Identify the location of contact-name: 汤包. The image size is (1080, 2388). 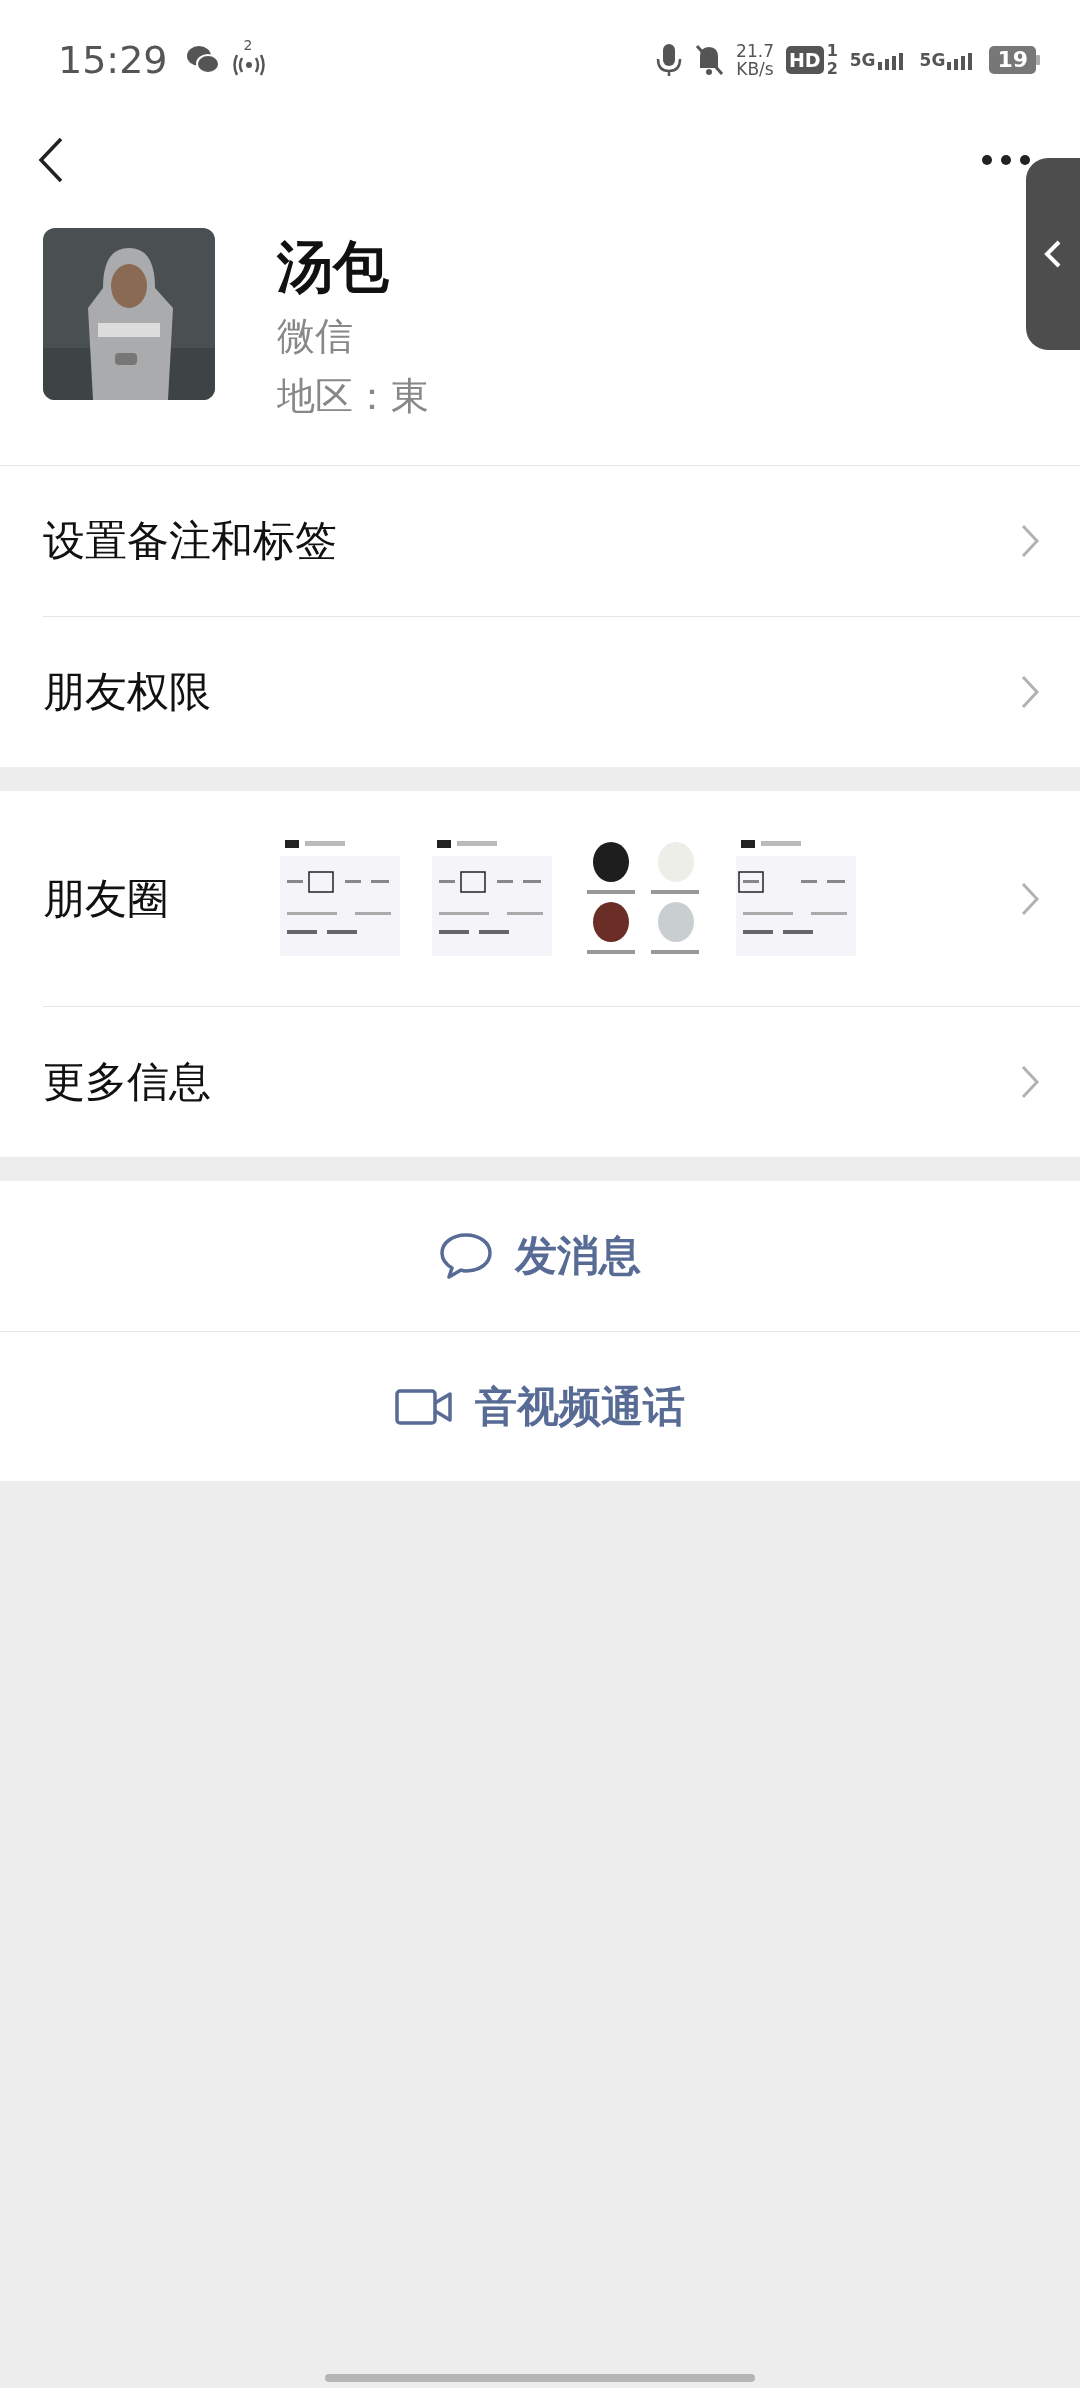
(333, 267).